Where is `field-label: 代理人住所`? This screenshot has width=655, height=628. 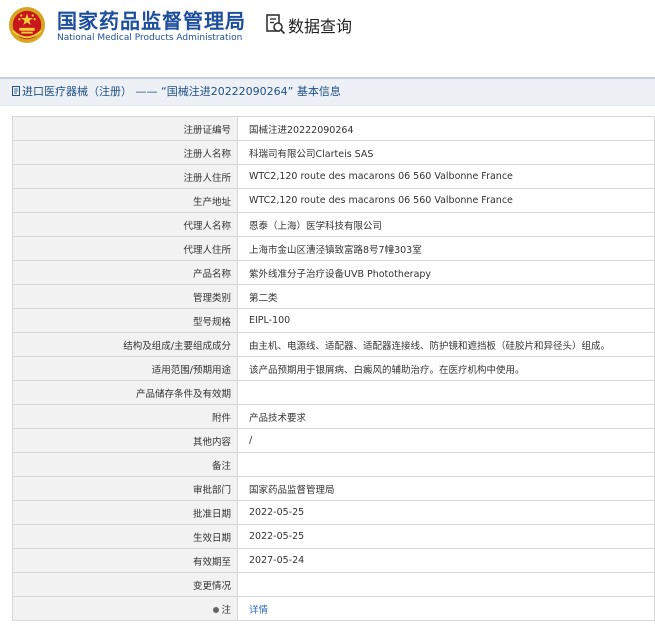 field-label: 代理人住所 is located at coordinates (125, 248).